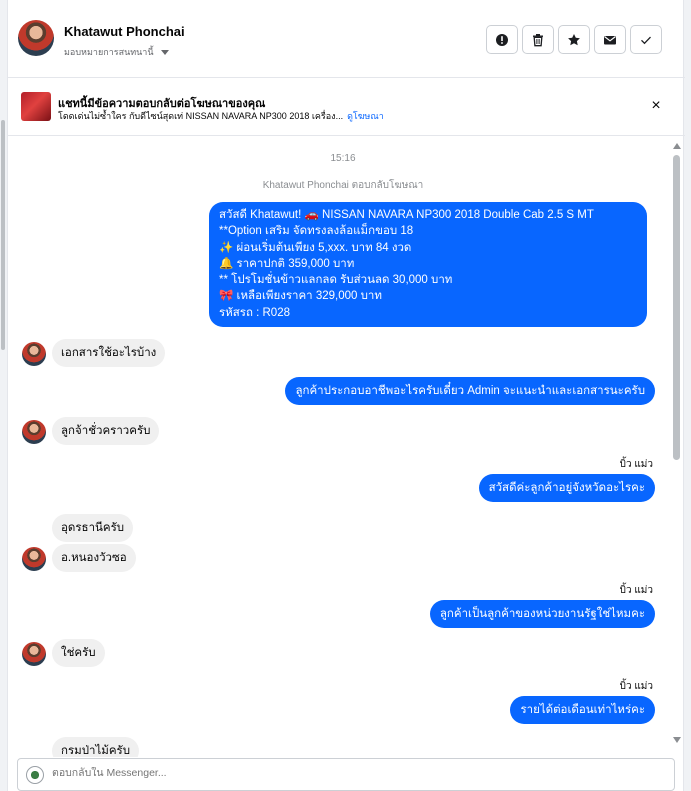 This screenshot has height=791, width=691. Describe the element at coordinates (656, 106) in the screenshot. I see `close-icon: ×` at that location.